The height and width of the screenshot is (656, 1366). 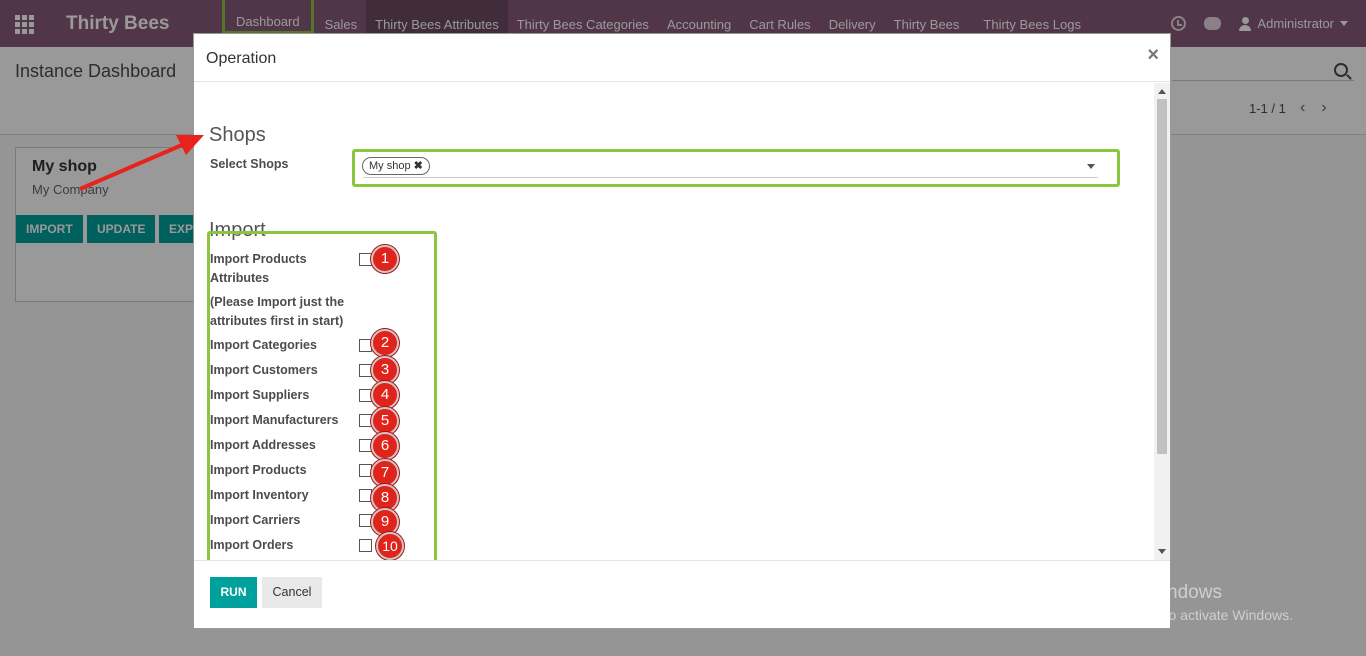 I want to click on annotation-arrow, so click(x=141, y=163).